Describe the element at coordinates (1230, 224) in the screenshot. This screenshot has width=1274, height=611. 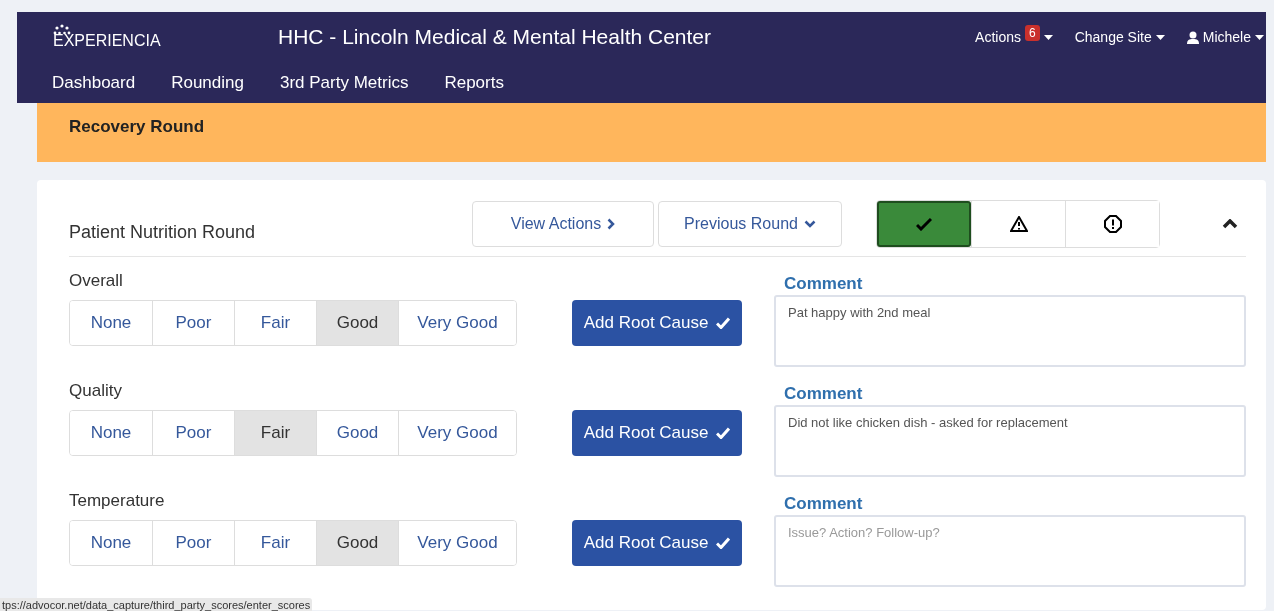
I see `collapse-icon` at that location.